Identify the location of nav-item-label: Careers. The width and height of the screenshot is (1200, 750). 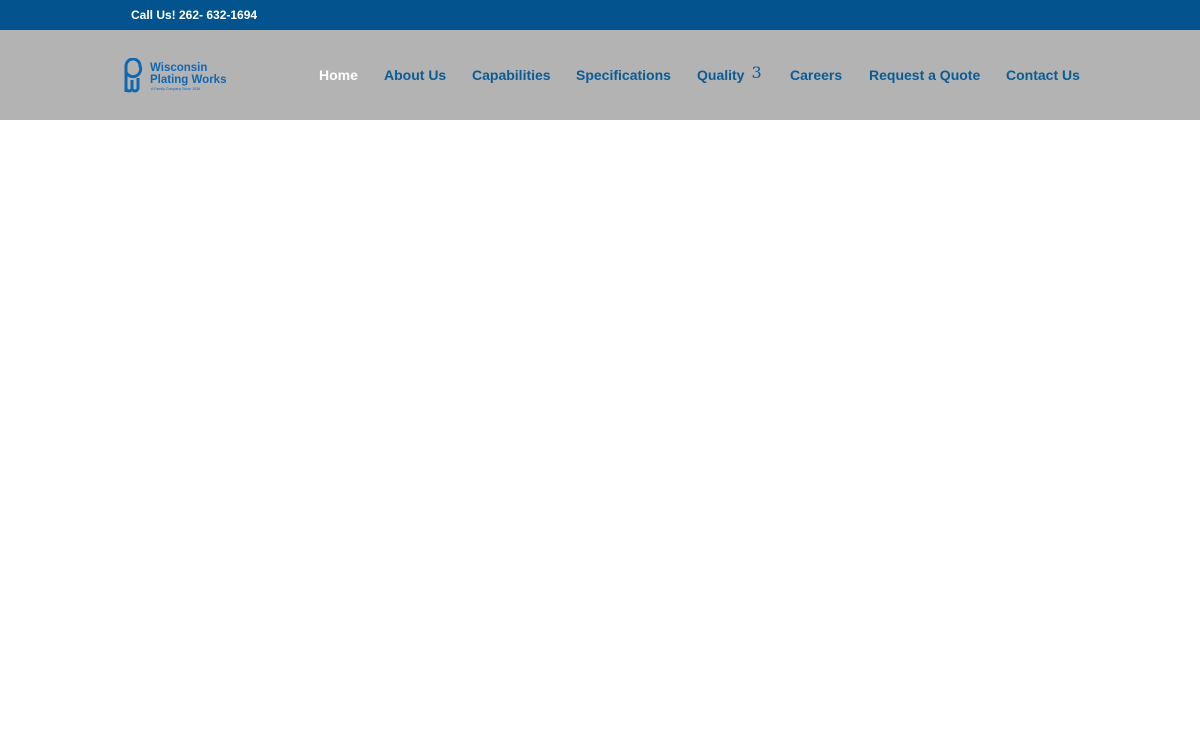
(816, 75).